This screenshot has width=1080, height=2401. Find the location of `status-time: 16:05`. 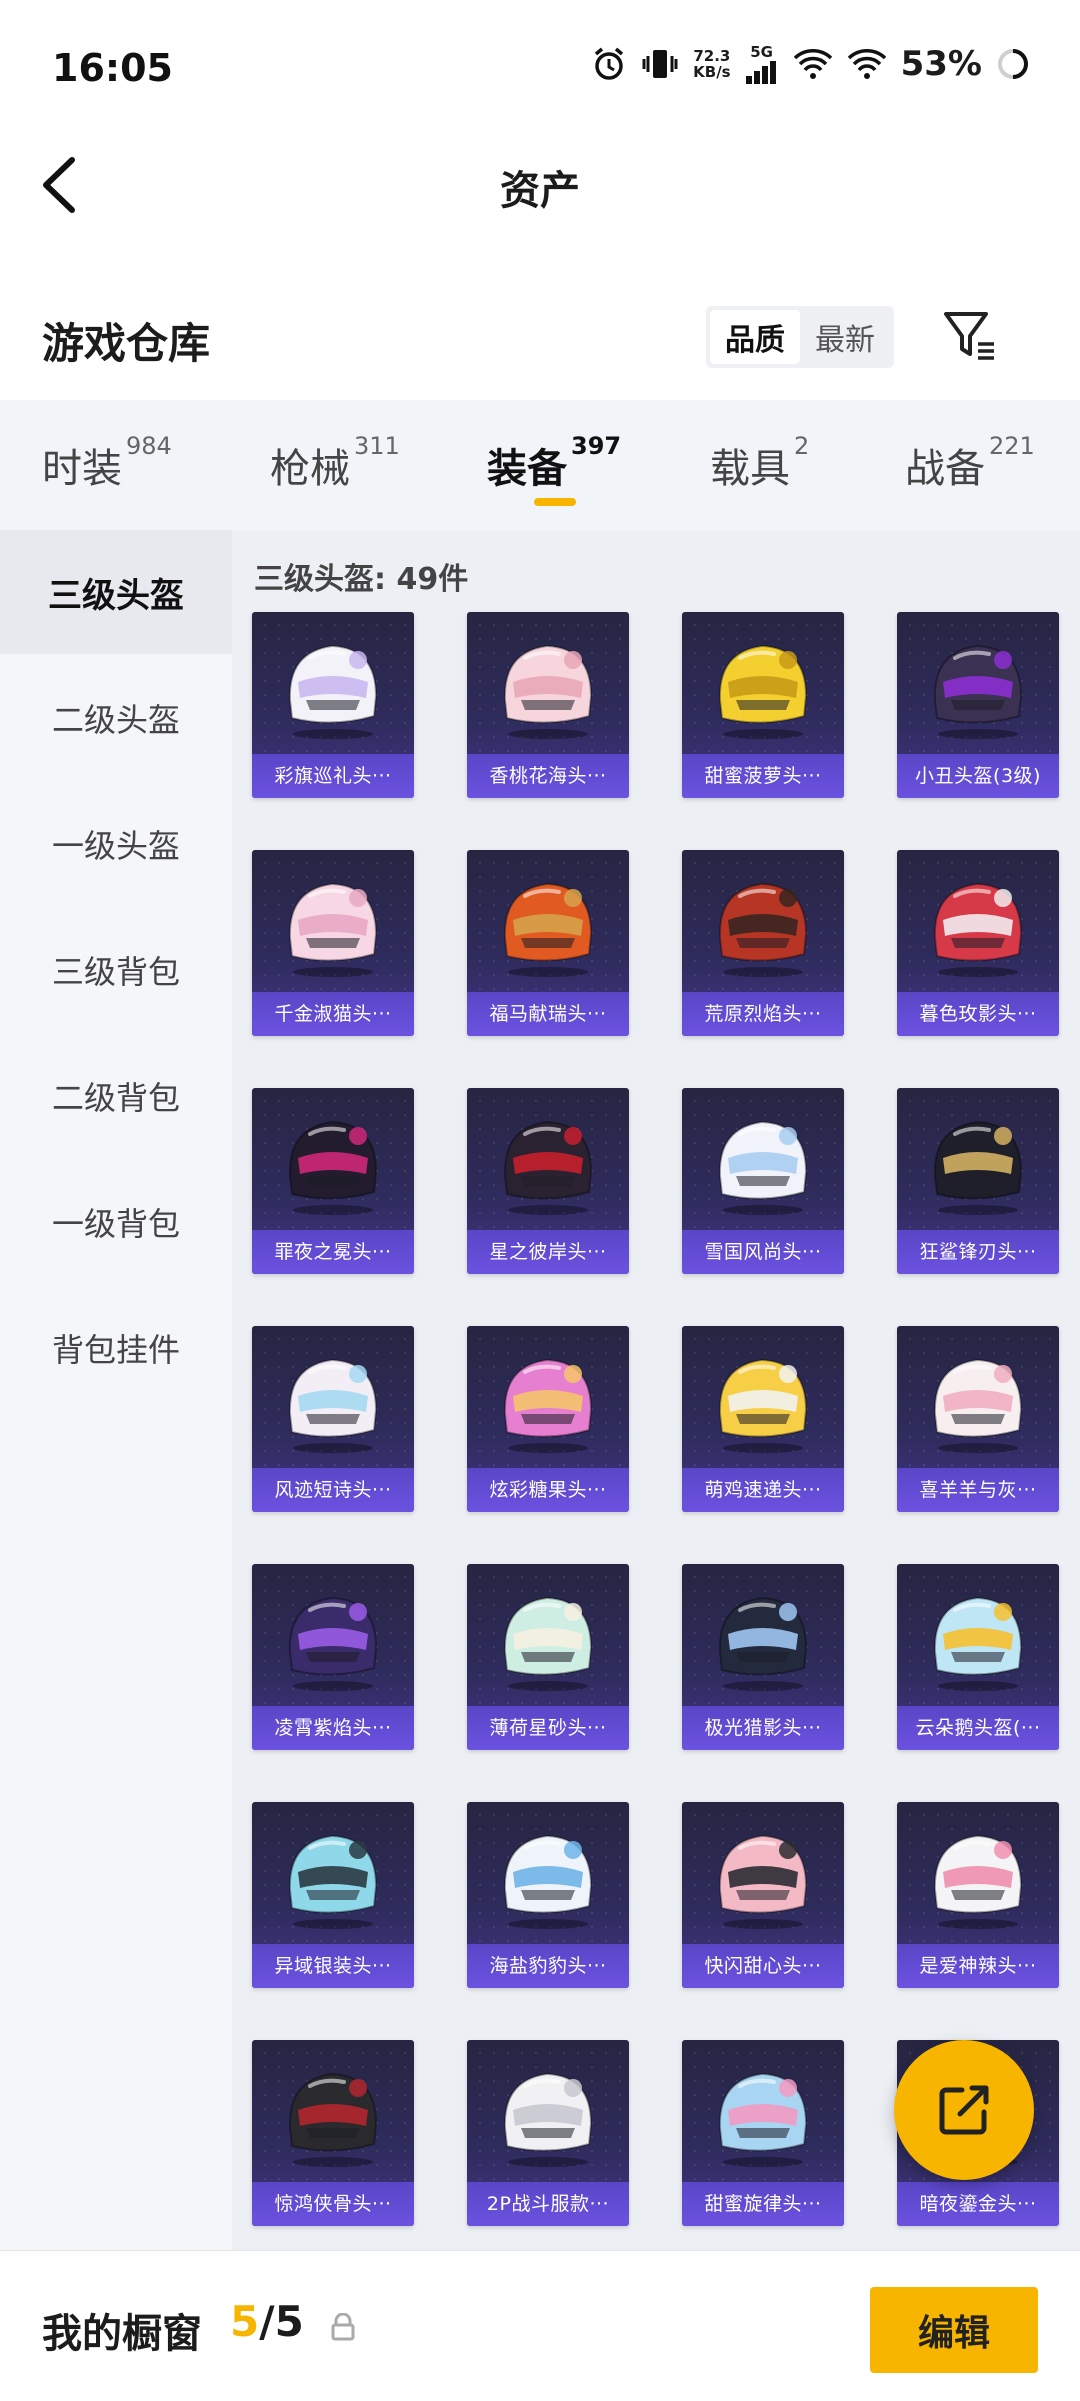

status-time: 16:05 is located at coordinates (112, 68).